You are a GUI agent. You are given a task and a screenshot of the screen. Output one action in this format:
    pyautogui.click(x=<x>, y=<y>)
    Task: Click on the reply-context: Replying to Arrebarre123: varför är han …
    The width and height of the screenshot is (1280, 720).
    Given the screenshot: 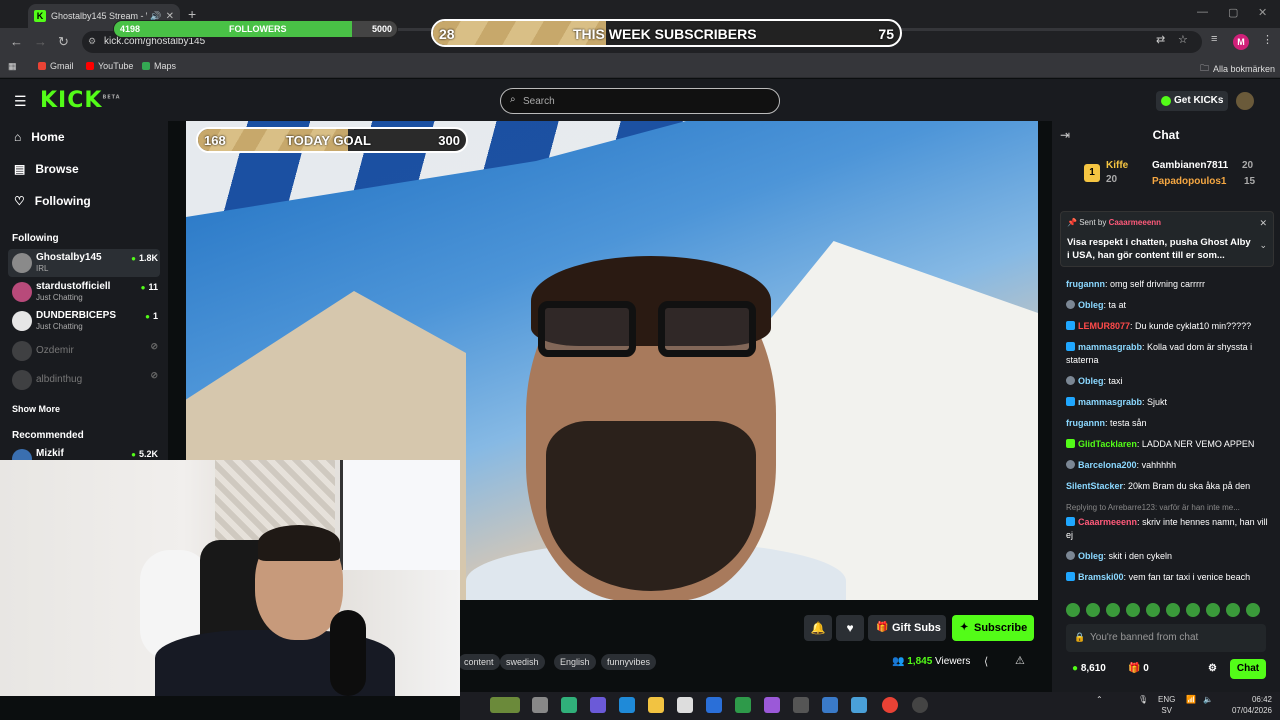 What is the action you would take?
    pyautogui.click(x=1153, y=507)
    